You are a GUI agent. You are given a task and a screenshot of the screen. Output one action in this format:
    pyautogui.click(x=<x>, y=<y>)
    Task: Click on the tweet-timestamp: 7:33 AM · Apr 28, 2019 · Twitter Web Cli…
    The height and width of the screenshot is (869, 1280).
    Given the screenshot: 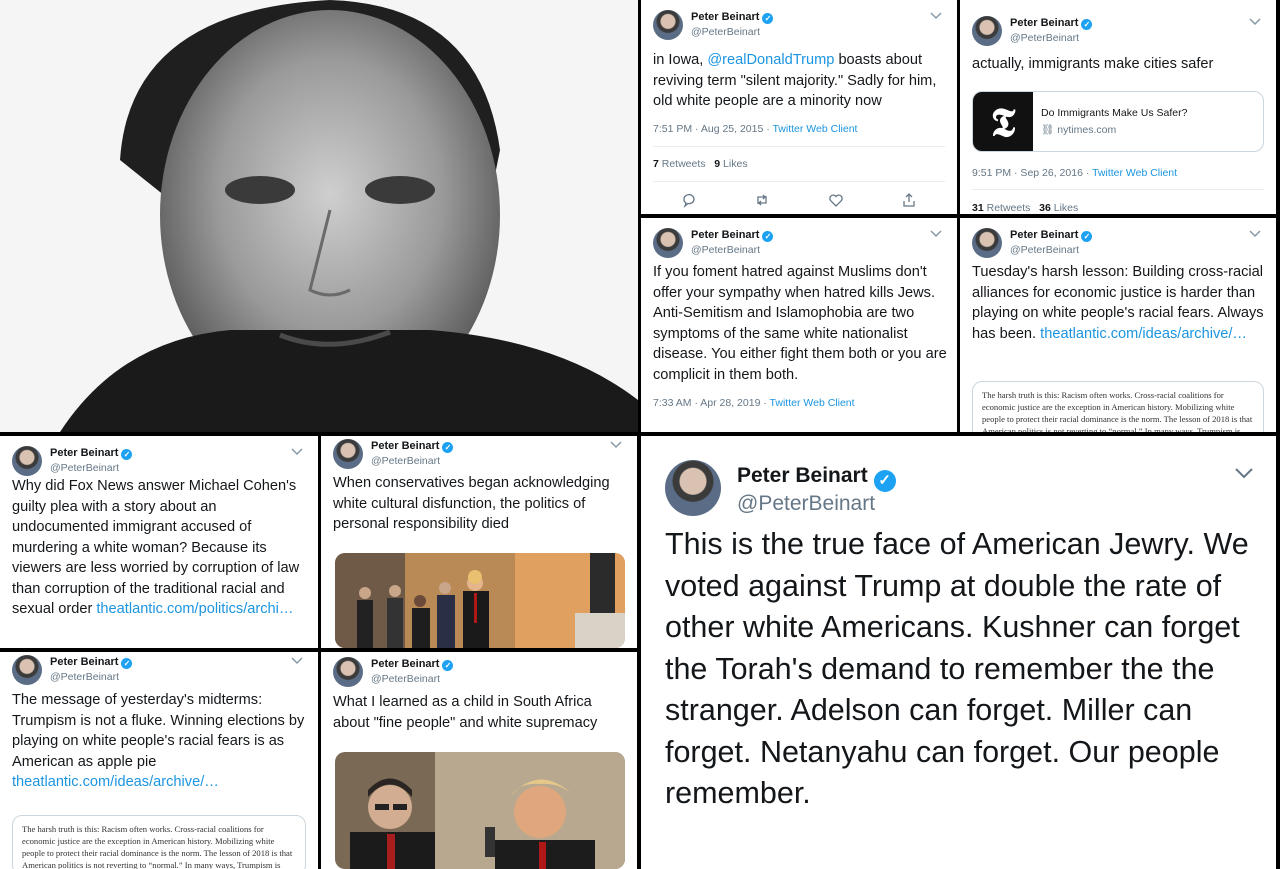 What is the action you would take?
    pyautogui.click(x=754, y=403)
    